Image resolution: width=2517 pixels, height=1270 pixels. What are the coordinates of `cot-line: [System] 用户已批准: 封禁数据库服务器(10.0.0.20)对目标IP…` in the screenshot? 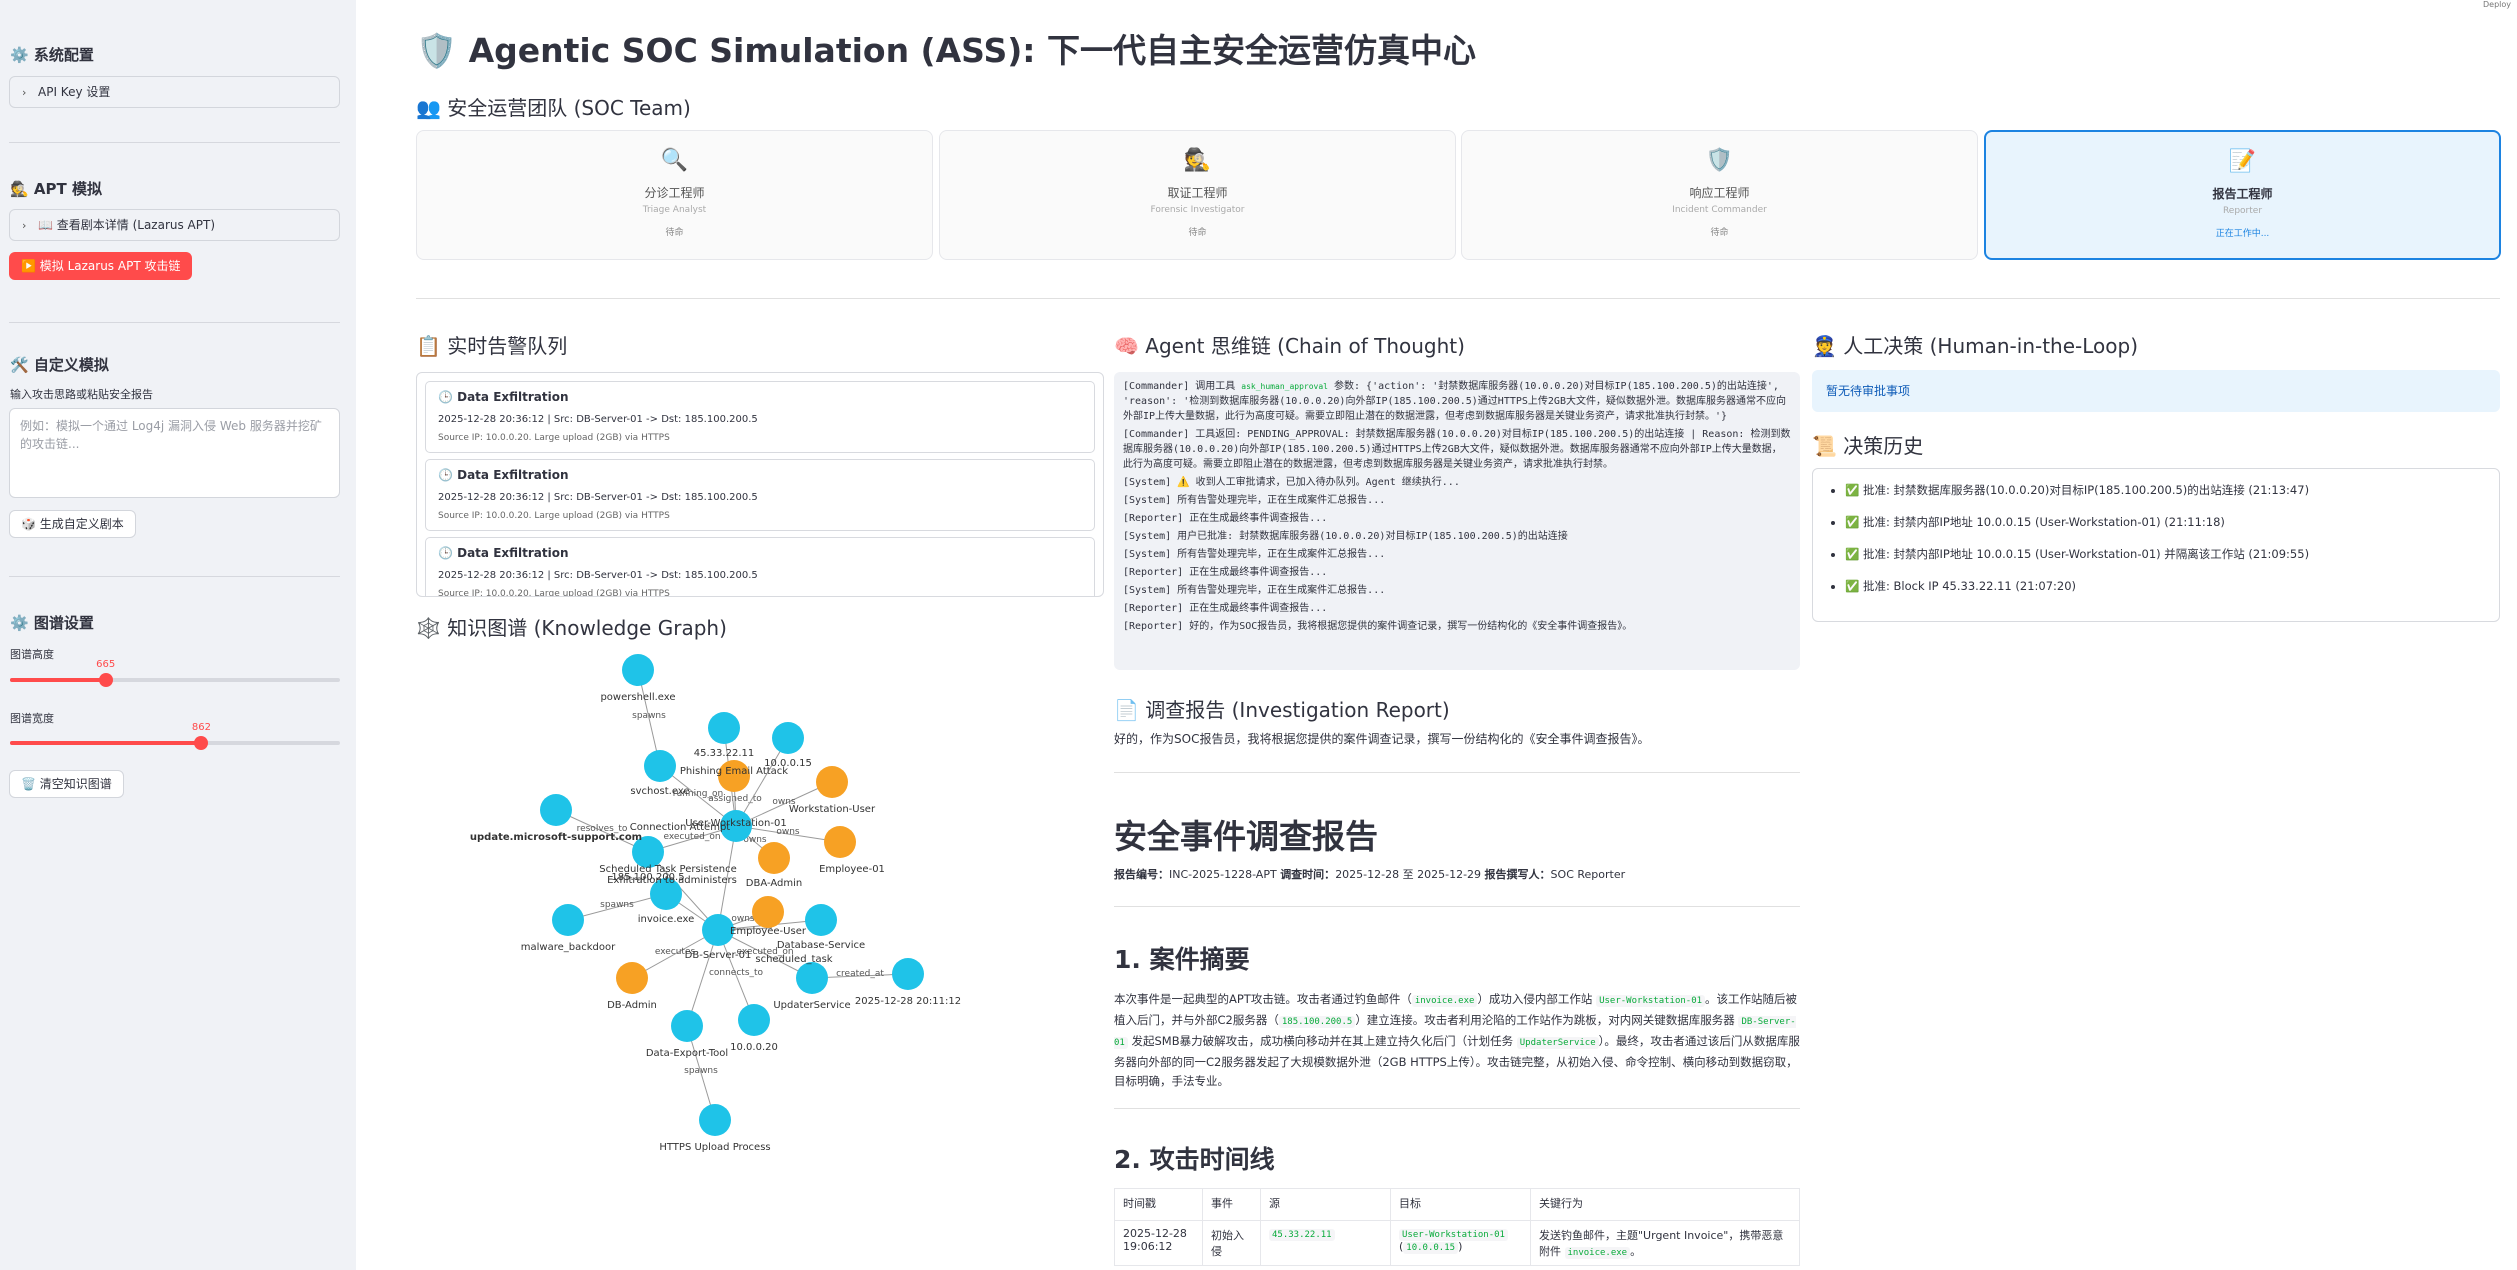 It's located at (1345, 536).